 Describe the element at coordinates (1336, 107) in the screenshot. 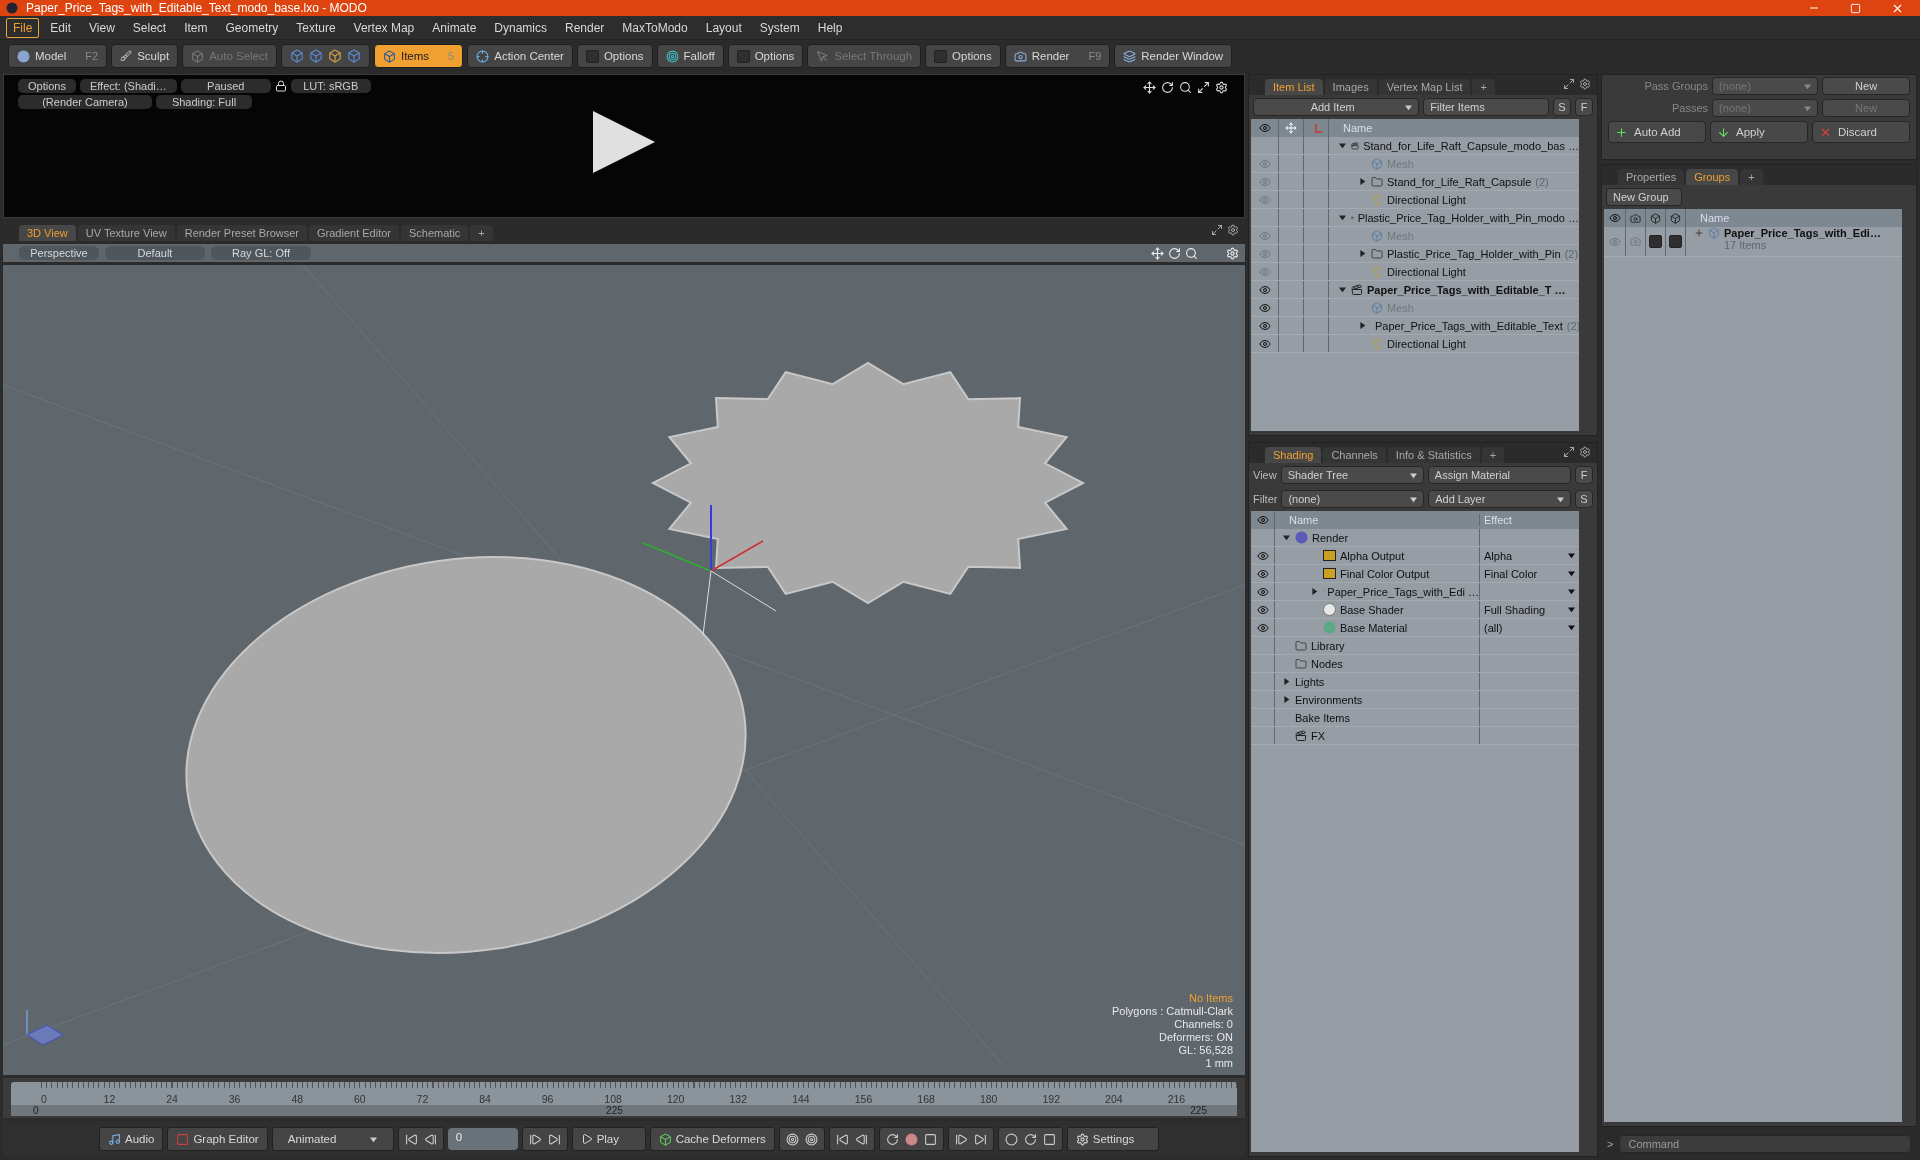

I see `add-item-dropdown: Add Item` at that location.